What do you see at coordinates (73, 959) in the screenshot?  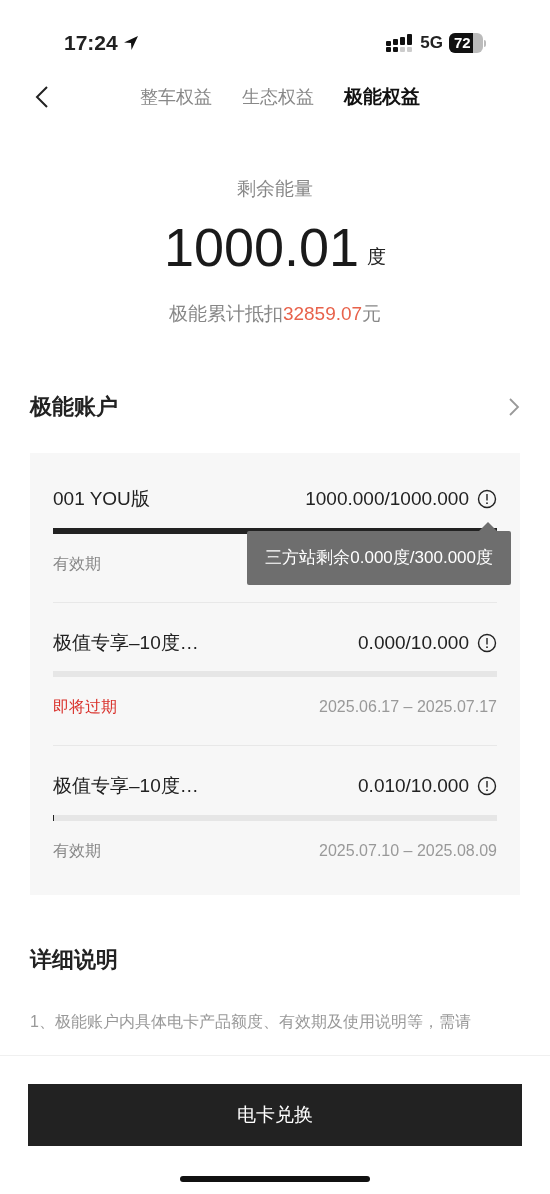 I see `section-title: 详细说明` at bounding box center [73, 959].